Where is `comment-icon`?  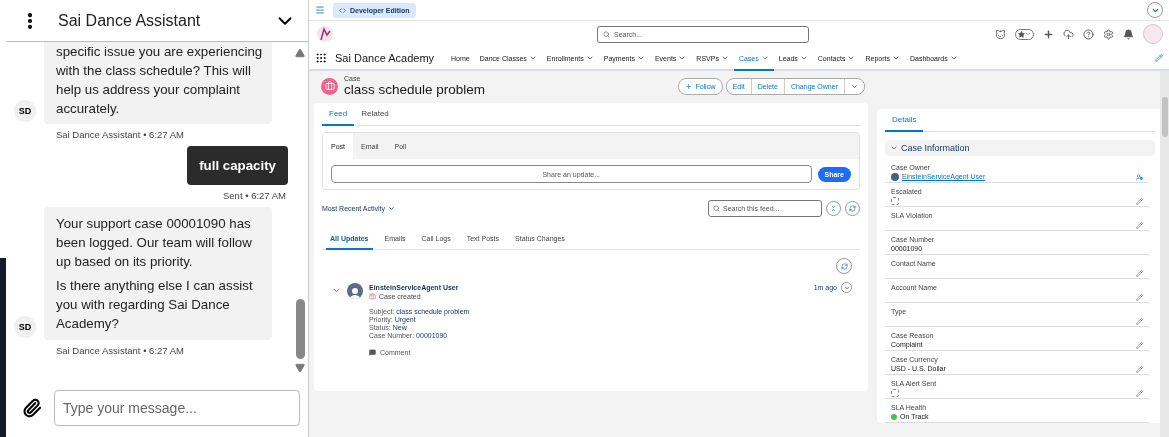
comment-icon is located at coordinates (372, 352).